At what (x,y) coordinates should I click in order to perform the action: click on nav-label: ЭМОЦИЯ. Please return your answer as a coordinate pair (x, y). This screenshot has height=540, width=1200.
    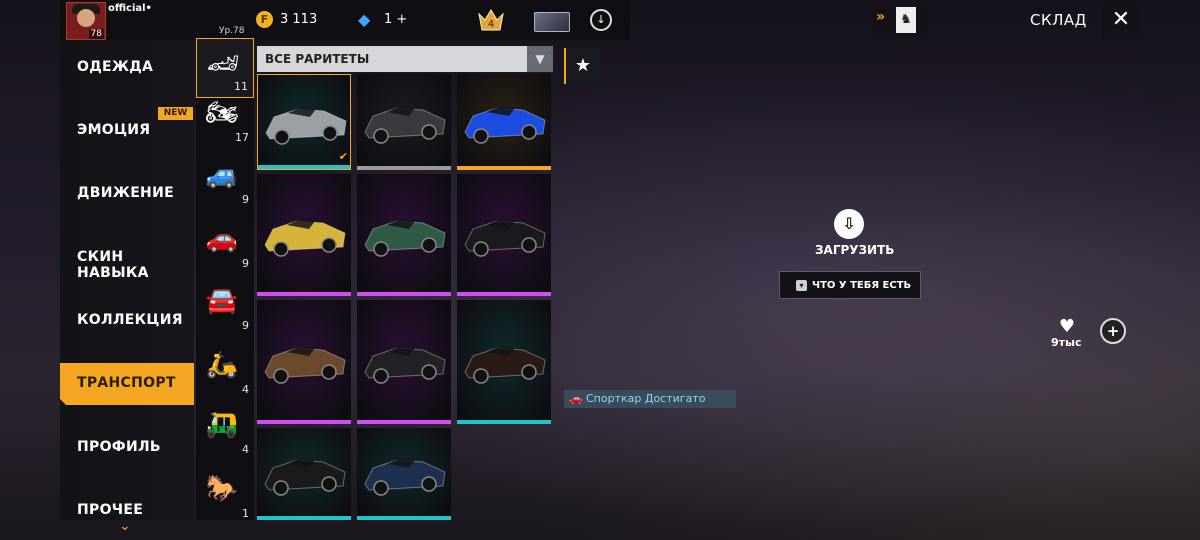
    Looking at the image, I should click on (114, 130).